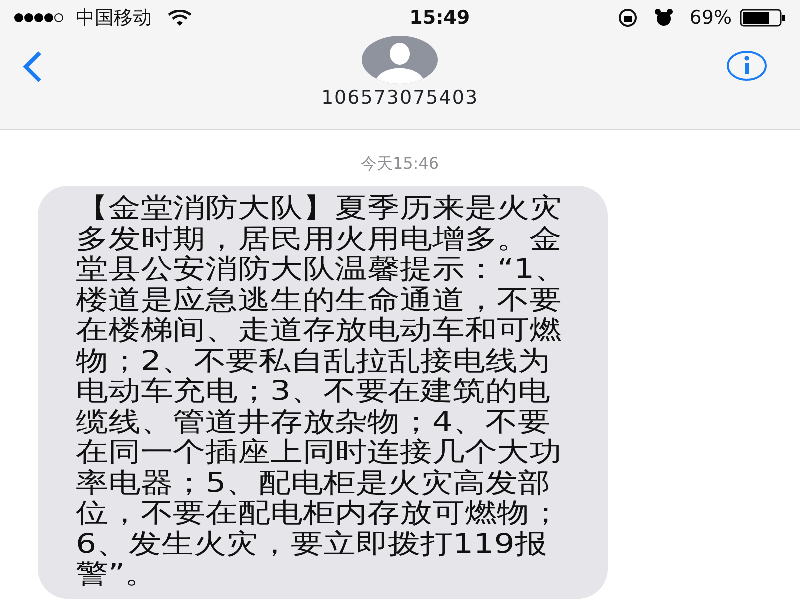  I want to click on back-icon, so click(33, 67).